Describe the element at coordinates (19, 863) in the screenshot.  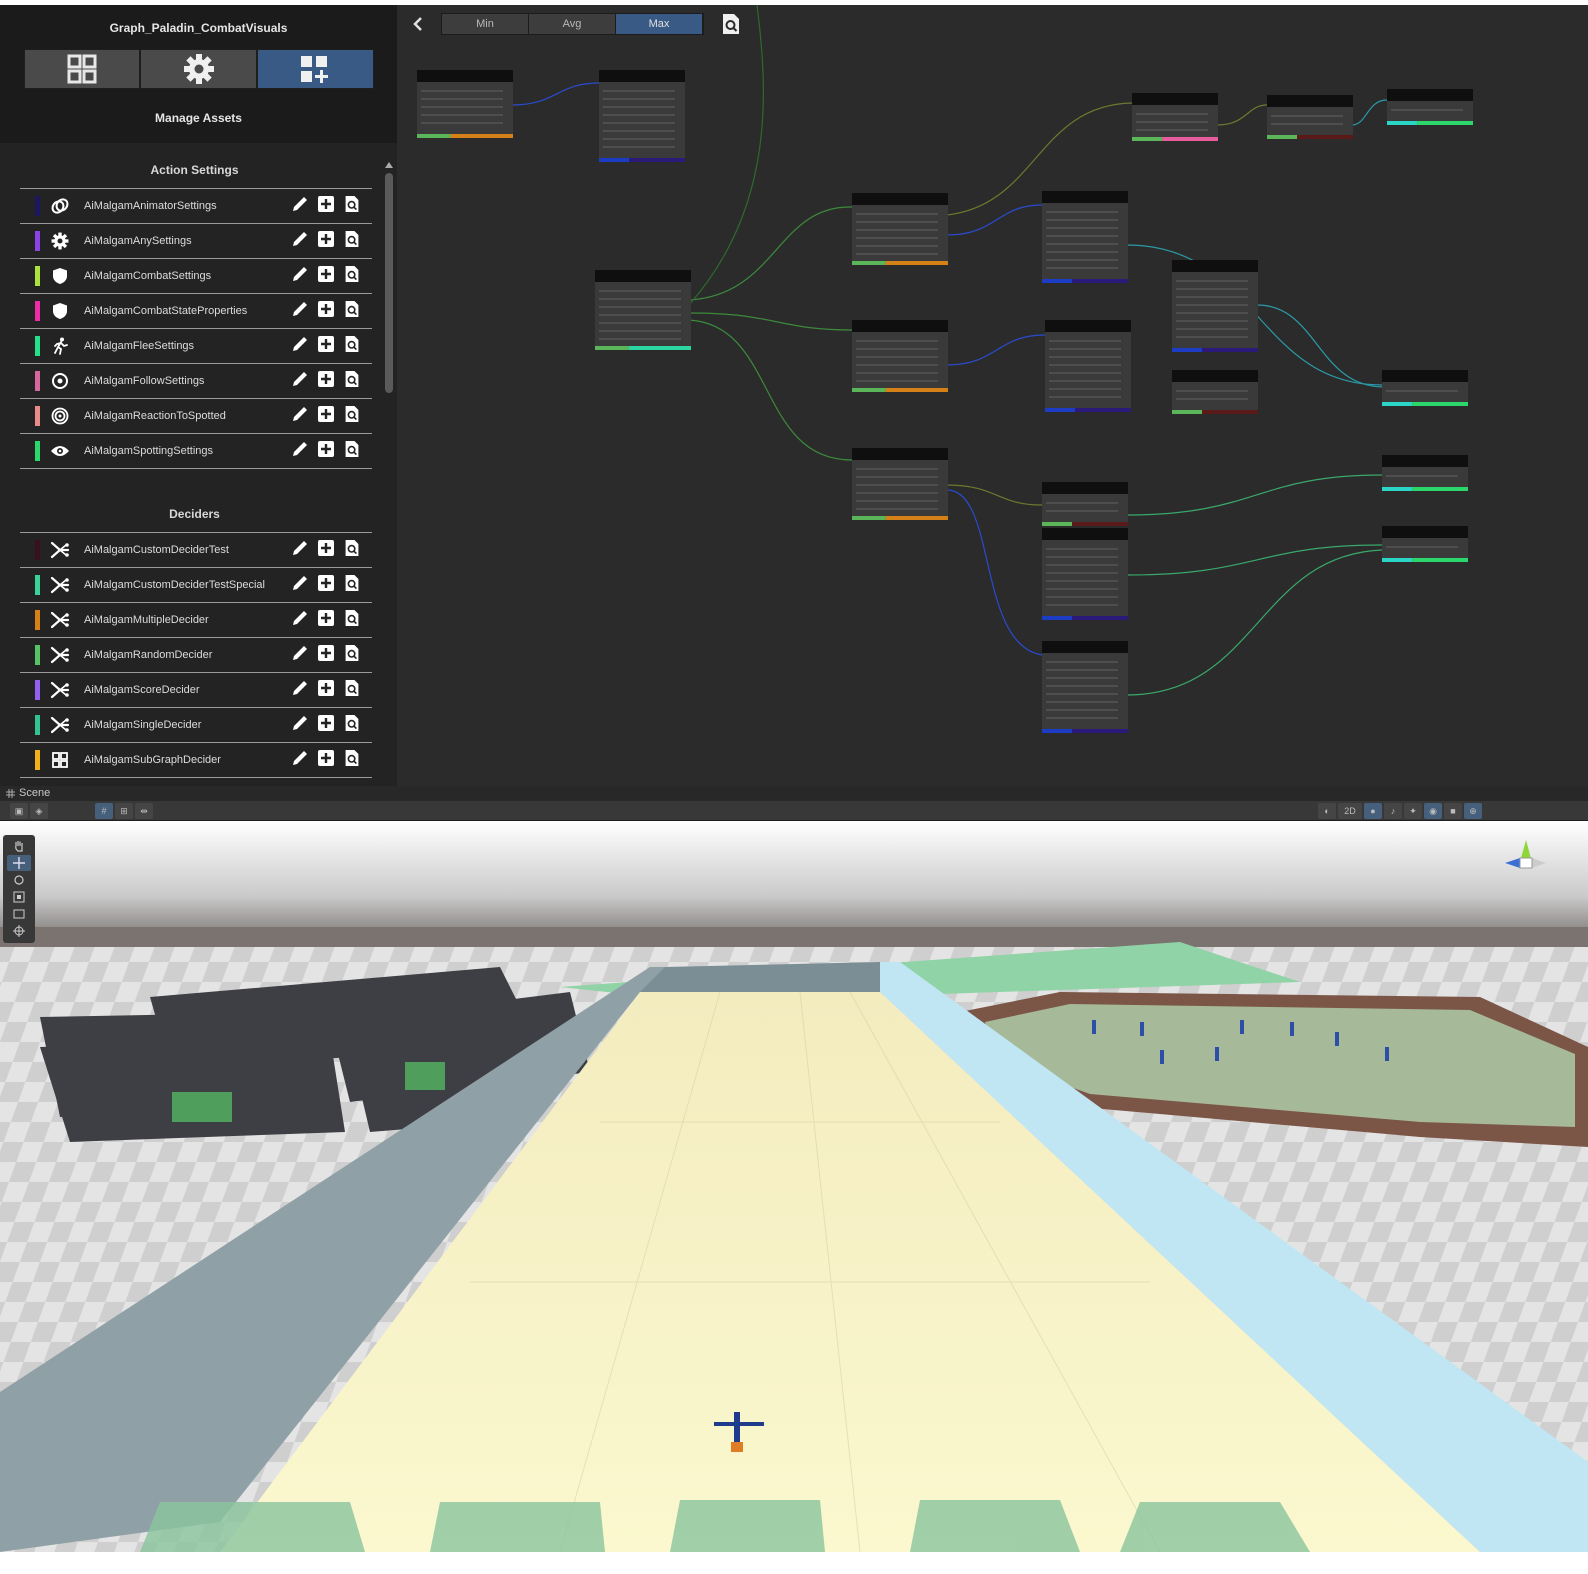
I see `move-tool` at that location.